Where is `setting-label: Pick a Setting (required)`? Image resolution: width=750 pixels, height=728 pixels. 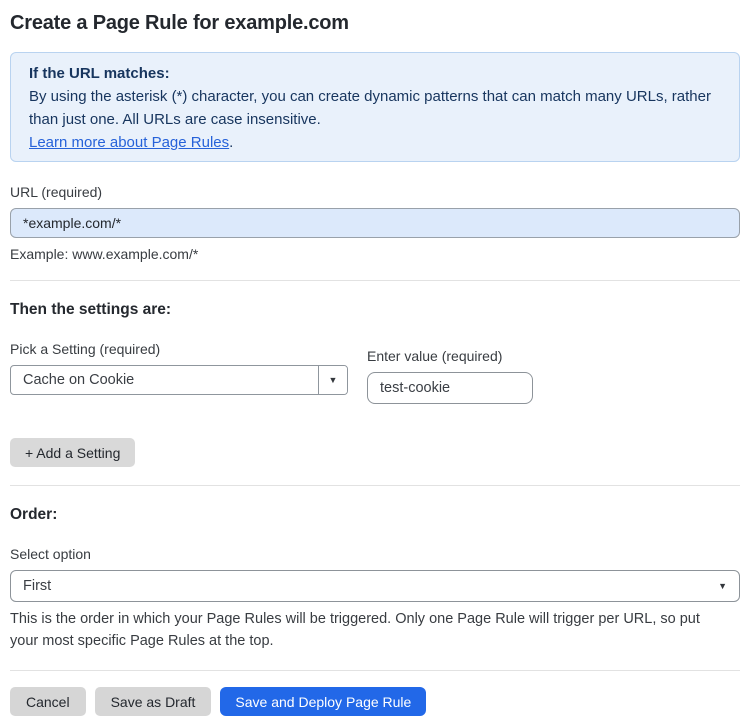 setting-label: Pick a Setting (required) is located at coordinates (85, 349).